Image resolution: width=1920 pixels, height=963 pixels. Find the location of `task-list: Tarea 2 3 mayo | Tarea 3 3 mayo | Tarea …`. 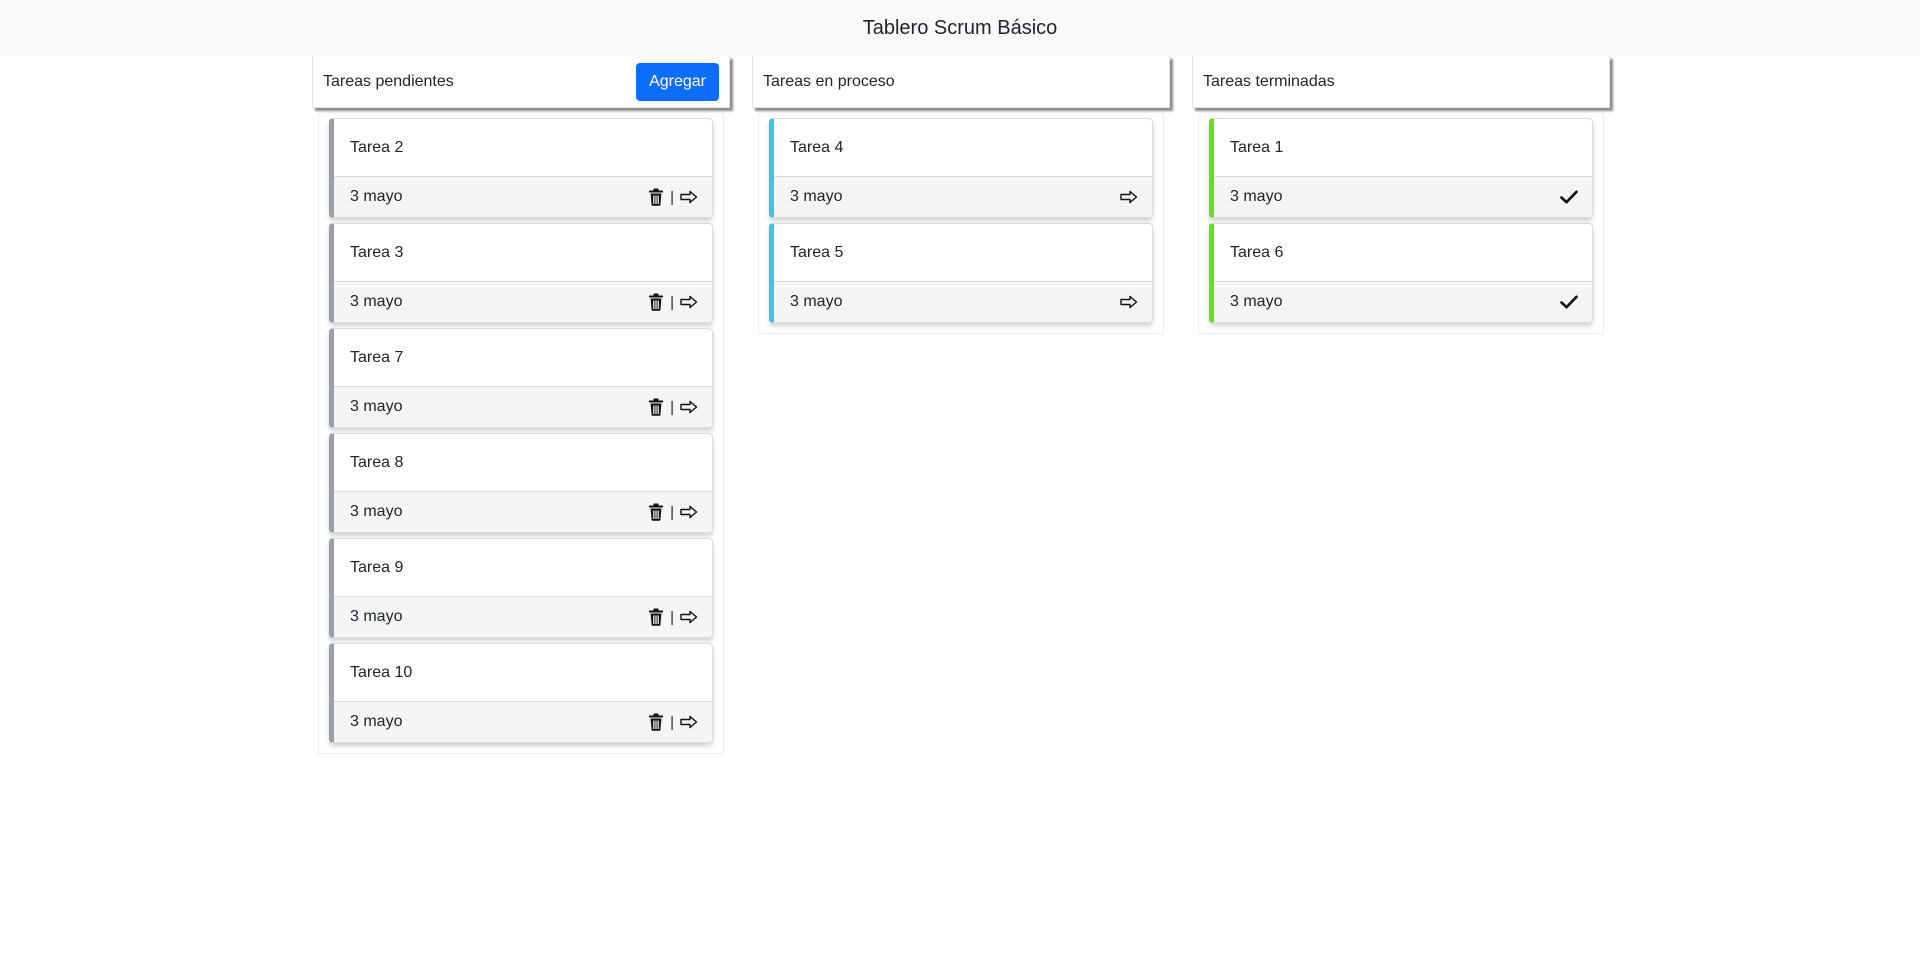

task-list: Tarea 2 3 mayo | Tarea 3 3 mayo | Tarea … is located at coordinates (521, 433).